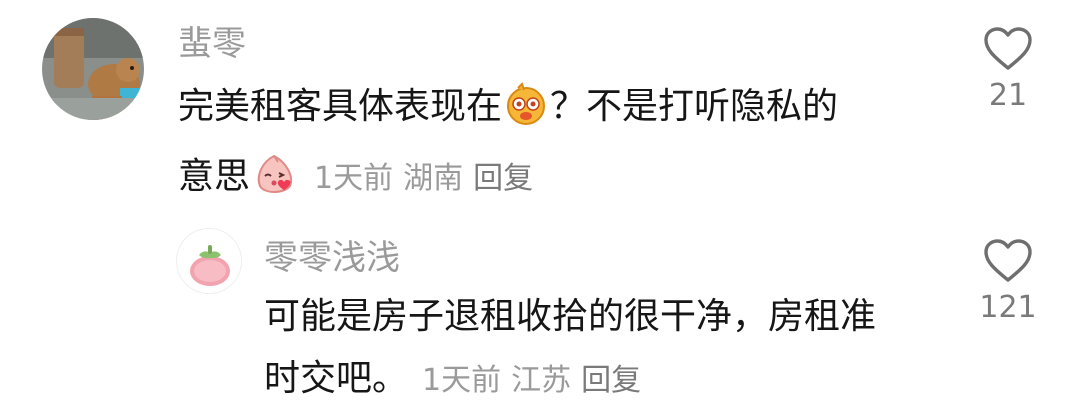 This screenshot has width=1080, height=418. I want to click on comment-meta: 1天前 江苏 回复, so click(531, 380).